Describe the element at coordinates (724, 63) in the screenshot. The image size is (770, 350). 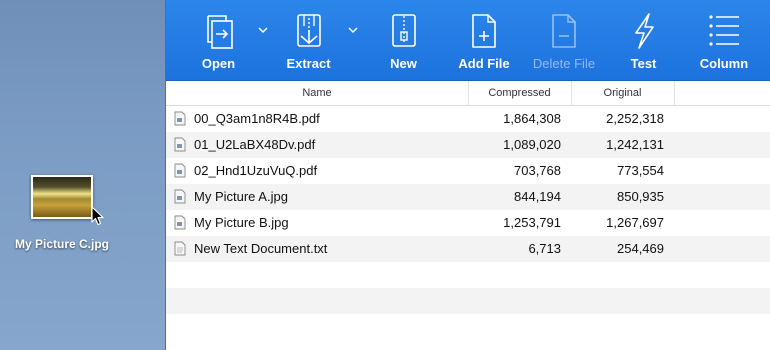
I see `column-label: Column` at that location.